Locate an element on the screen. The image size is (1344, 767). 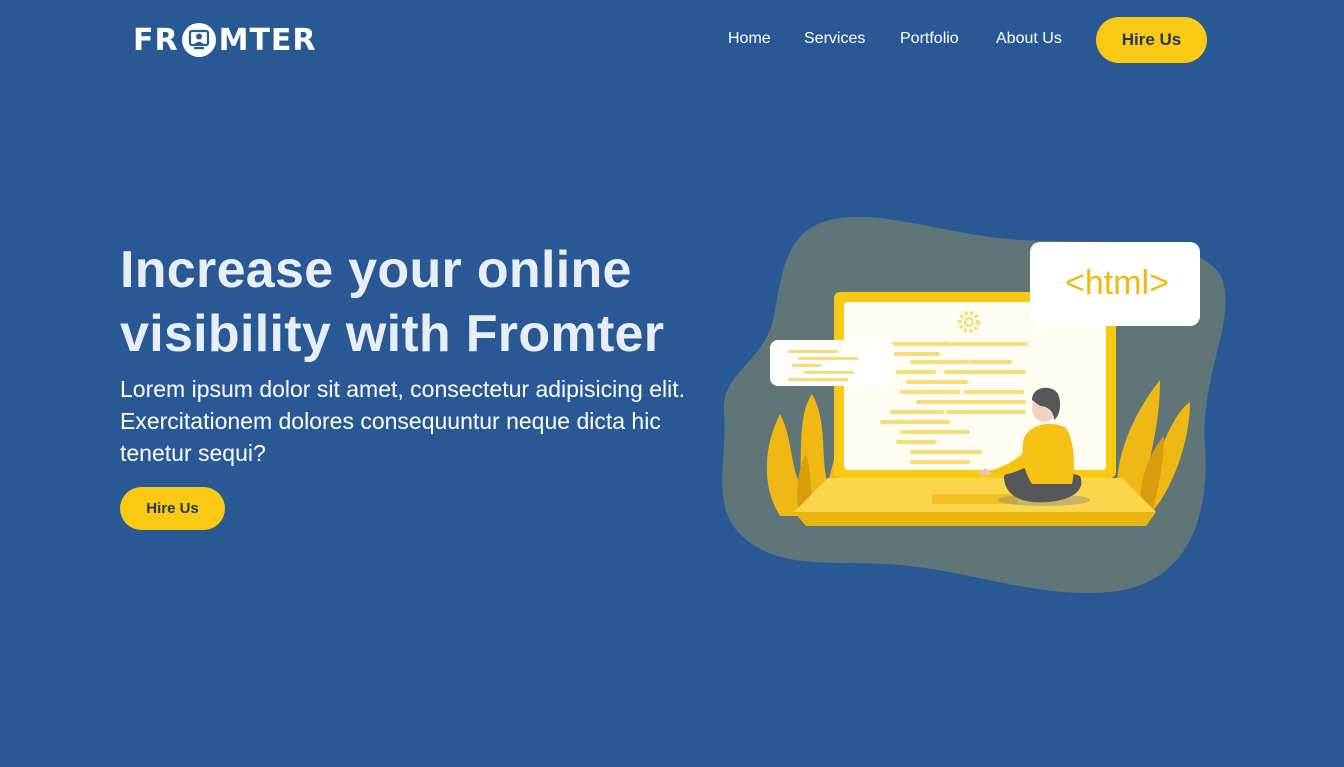
nav-link-services: Services is located at coordinates (834, 39).